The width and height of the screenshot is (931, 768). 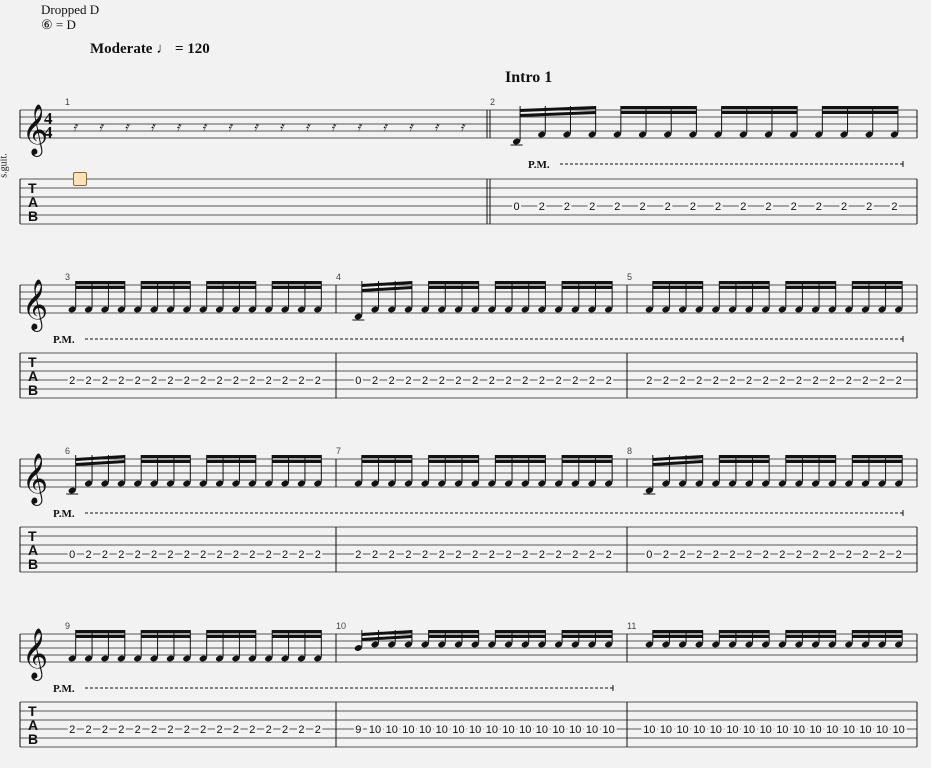 What do you see at coordinates (631, 626) in the screenshot?
I see `measure-number: 11` at bounding box center [631, 626].